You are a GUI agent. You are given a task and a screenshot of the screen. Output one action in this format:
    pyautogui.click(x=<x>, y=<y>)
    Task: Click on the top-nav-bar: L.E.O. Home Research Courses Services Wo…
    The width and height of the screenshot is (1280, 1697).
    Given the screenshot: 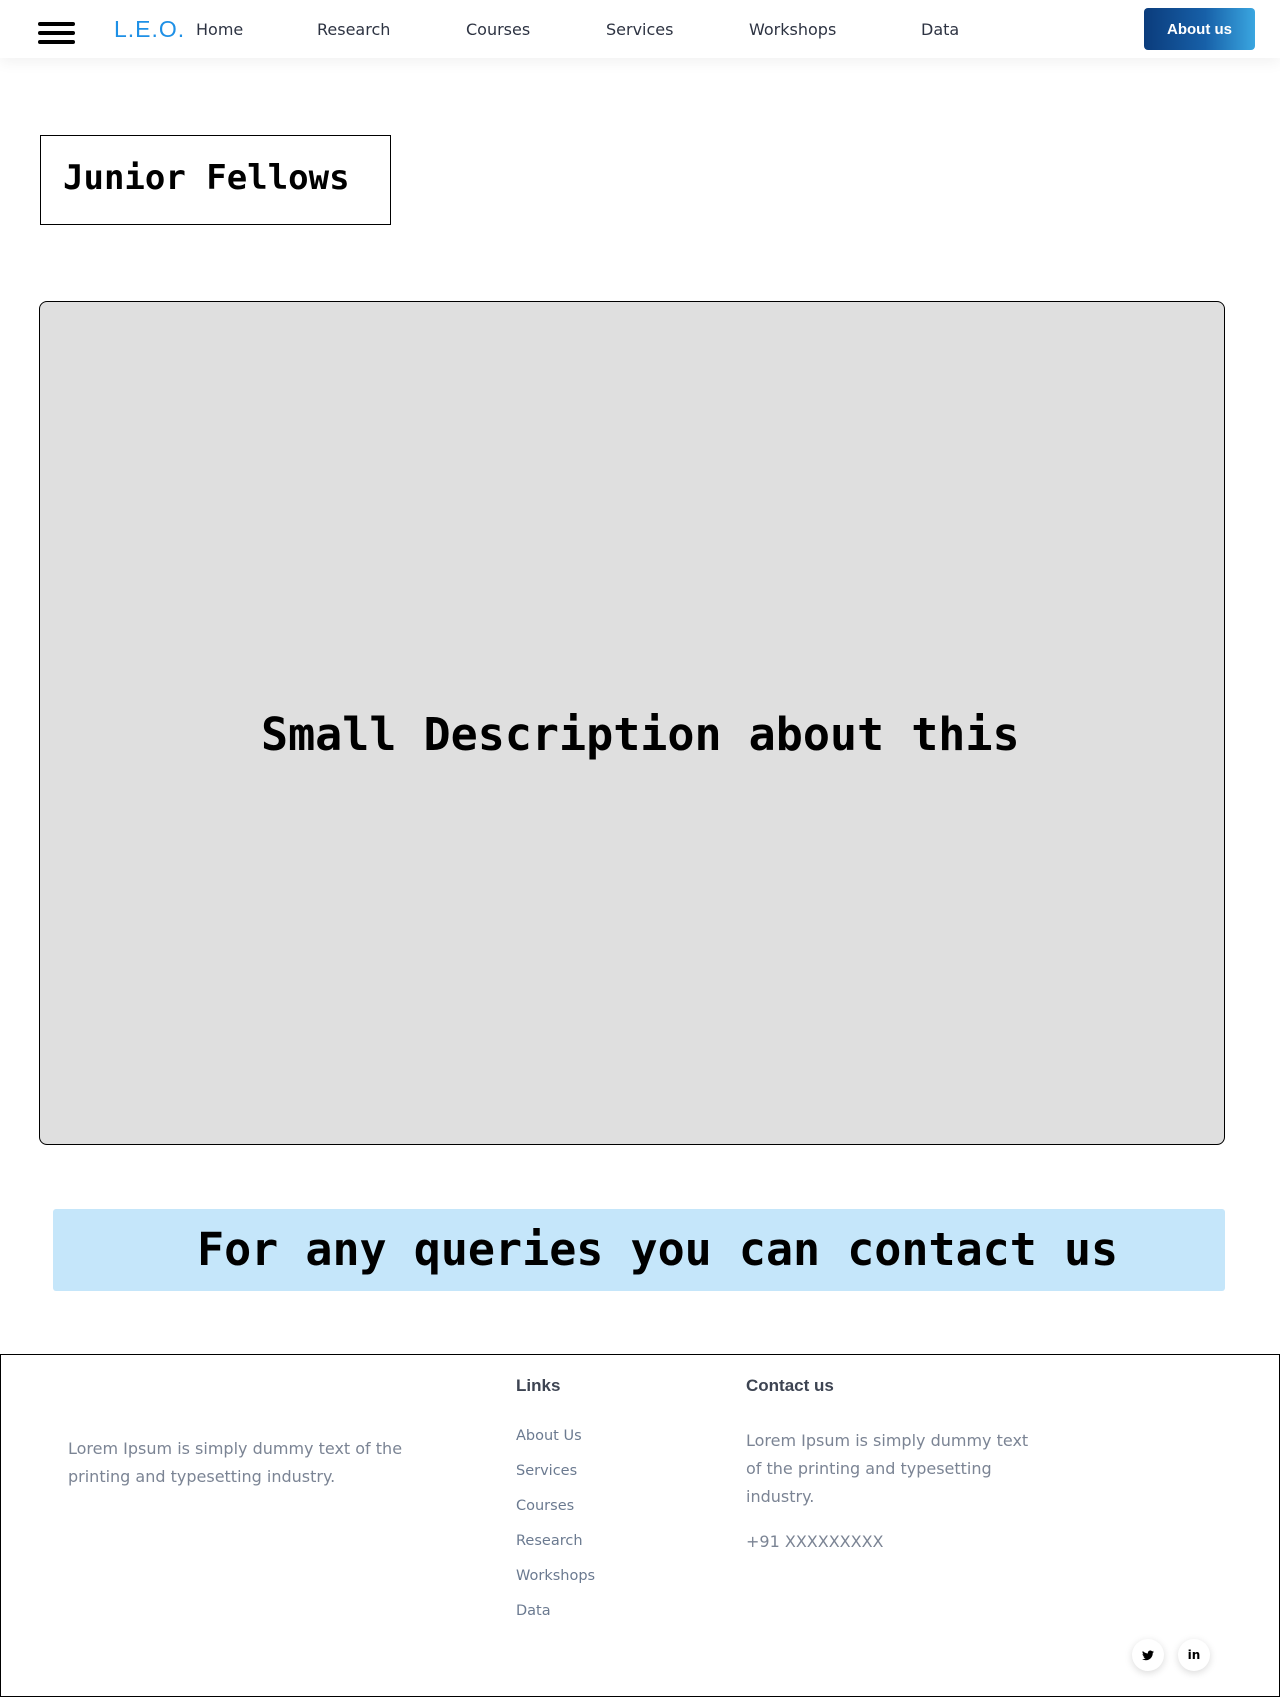 What is the action you would take?
    pyautogui.click(x=640, y=29)
    